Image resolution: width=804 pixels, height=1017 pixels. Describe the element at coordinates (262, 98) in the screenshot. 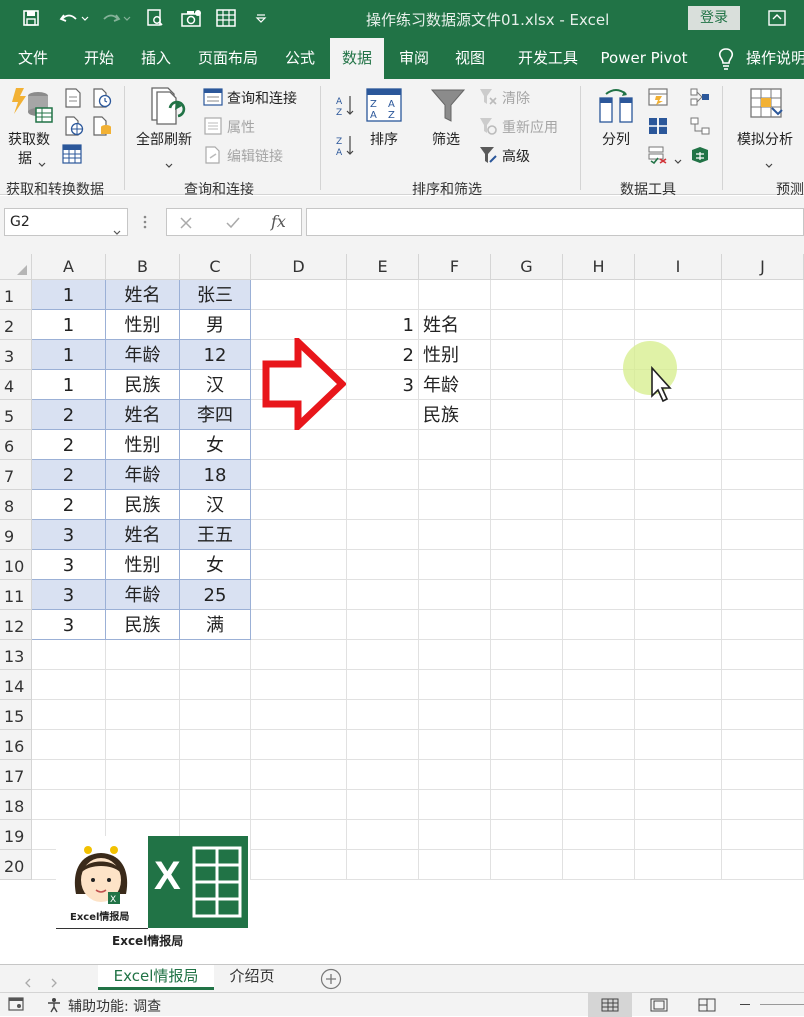

I see `queries-connections-label: 查询和连接` at that location.